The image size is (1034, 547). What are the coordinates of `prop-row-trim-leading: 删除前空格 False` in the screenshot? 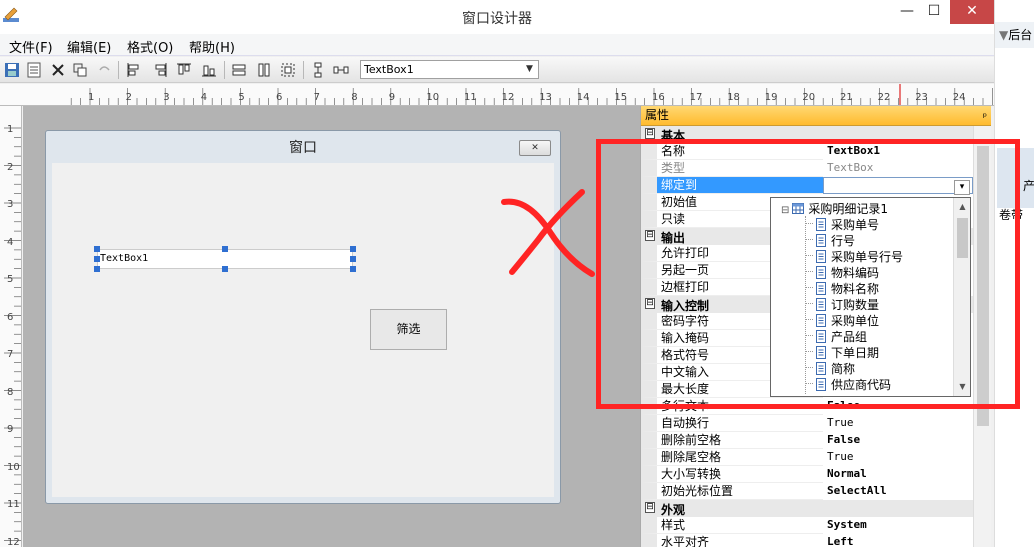 It's located at (807, 440).